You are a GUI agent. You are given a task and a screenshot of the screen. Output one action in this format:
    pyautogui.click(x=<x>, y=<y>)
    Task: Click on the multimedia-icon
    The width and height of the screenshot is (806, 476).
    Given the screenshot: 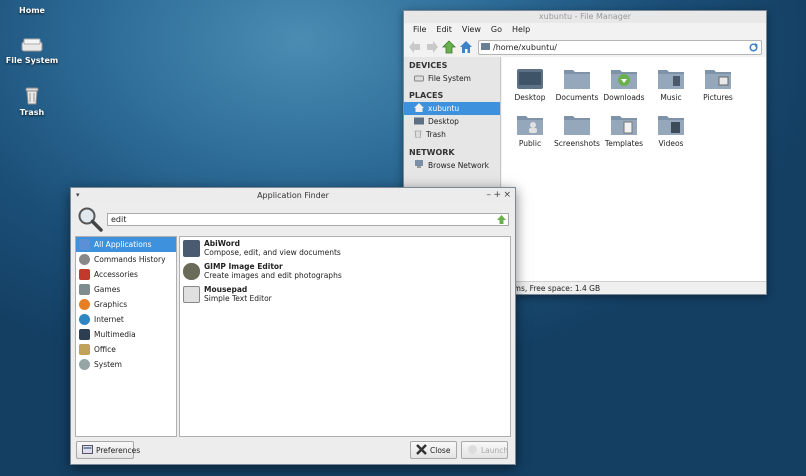 What is the action you would take?
    pyautogui.click(x=84, y=334)
    